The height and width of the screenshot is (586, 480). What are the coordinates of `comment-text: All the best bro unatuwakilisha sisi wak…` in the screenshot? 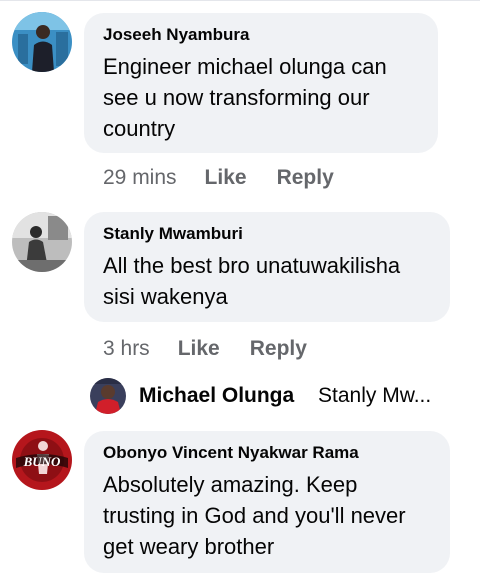 It's located at (252, 281).